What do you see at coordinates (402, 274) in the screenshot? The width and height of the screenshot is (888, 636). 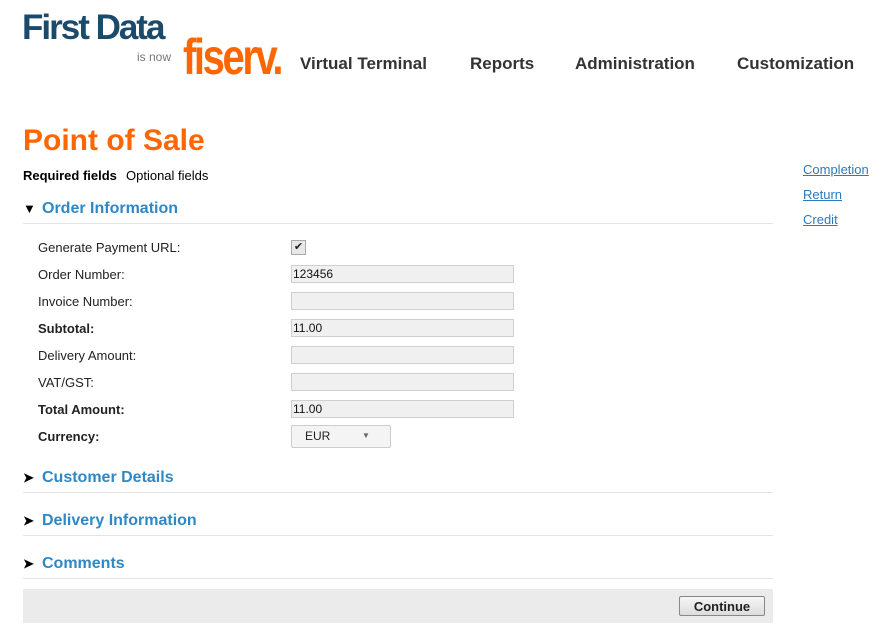 I see `order-number-input: 123456` at bounding box center [402, 274].